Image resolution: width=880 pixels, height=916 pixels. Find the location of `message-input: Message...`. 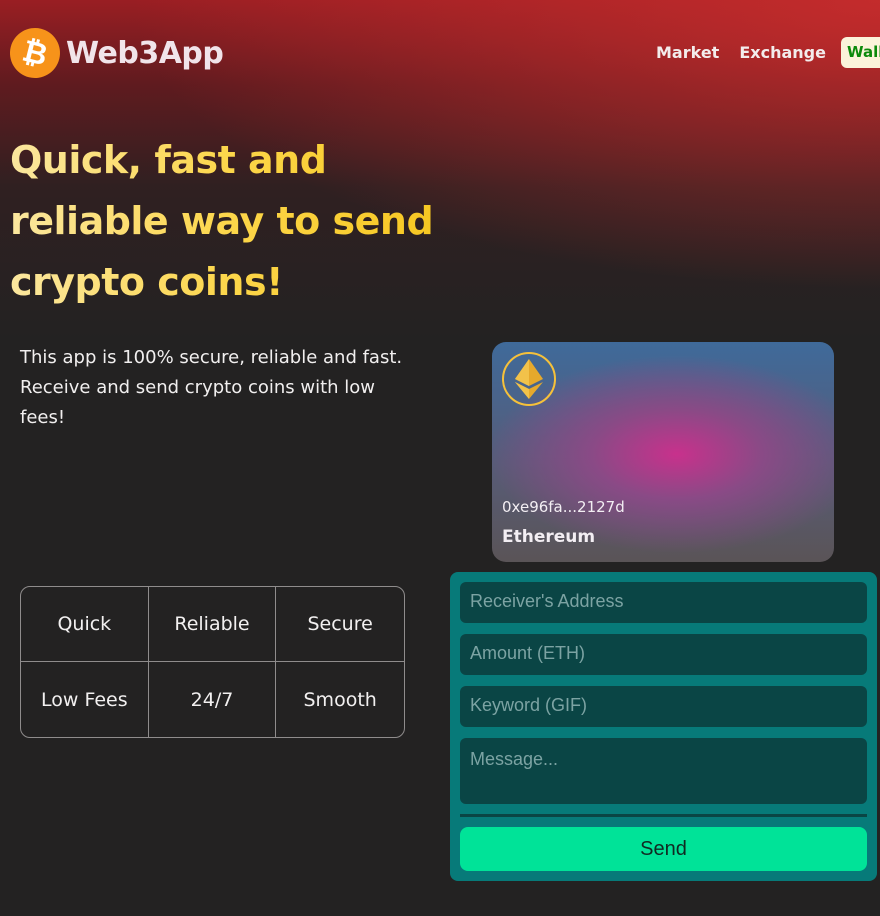

message-input: Message... is located at coordinates (663, 771).